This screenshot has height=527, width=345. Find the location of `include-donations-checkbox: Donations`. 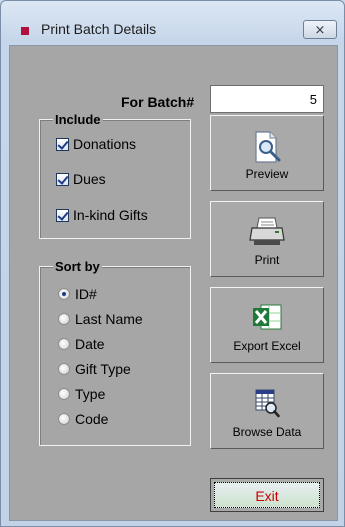

include-donations-checkbox: Donations is located at coordinates (96, 144).